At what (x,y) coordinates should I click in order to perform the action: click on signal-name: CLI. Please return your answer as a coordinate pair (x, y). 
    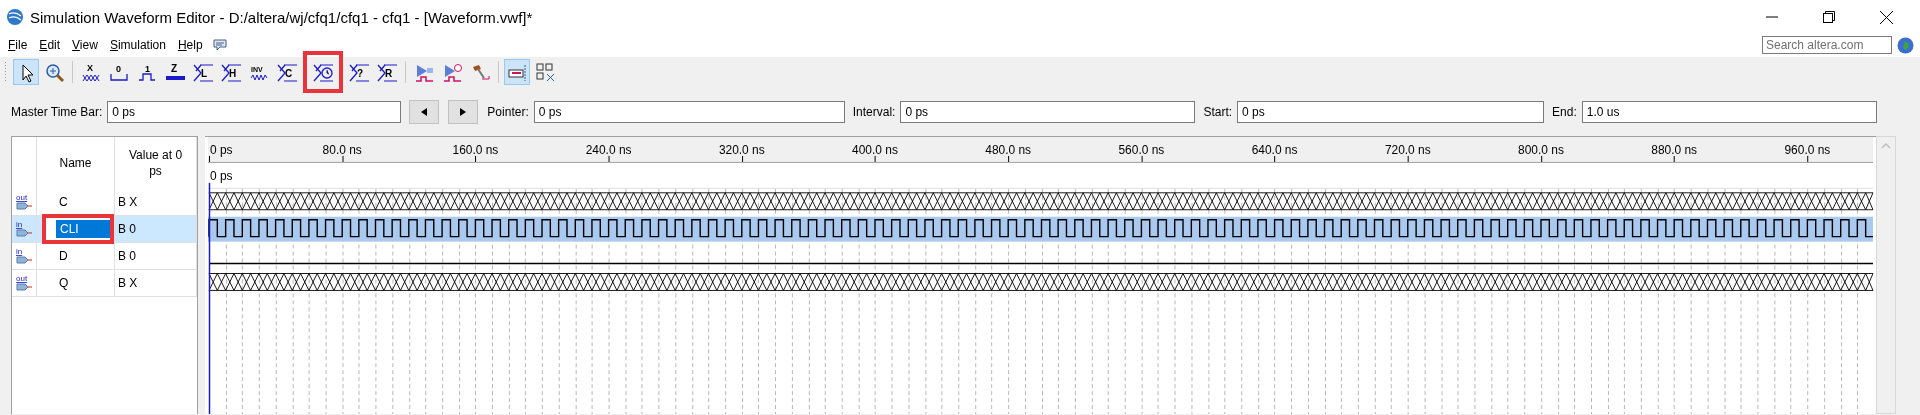
    Looking at the image, I should click on (83, 229).